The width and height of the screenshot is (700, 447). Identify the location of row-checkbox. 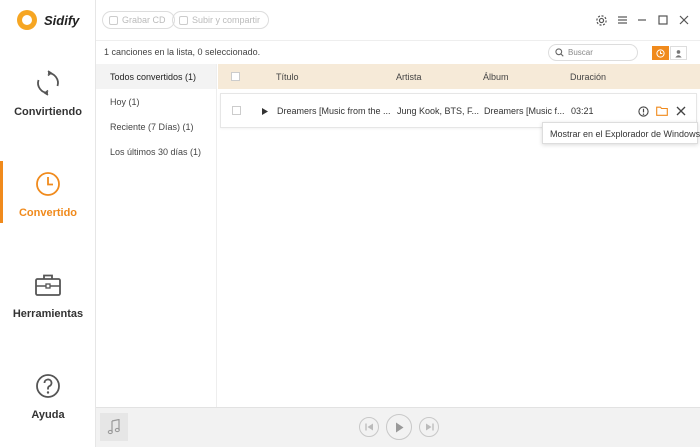
(236, 110).